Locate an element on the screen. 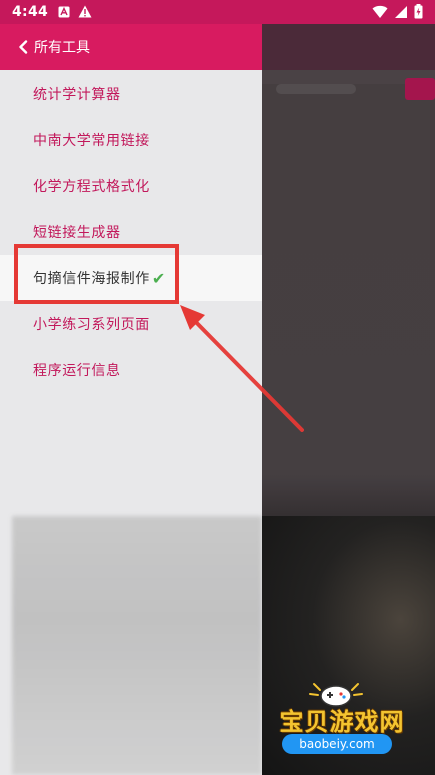 The height and width of the screenshot is (775, 435). warning-icon is located at coordinates (85, 12).